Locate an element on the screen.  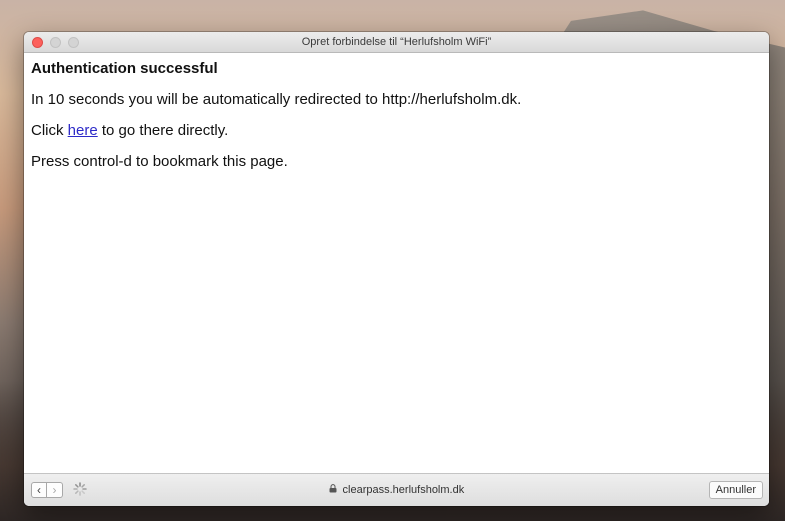
page-title: Authentication successful is located at coordinates (124, 68).